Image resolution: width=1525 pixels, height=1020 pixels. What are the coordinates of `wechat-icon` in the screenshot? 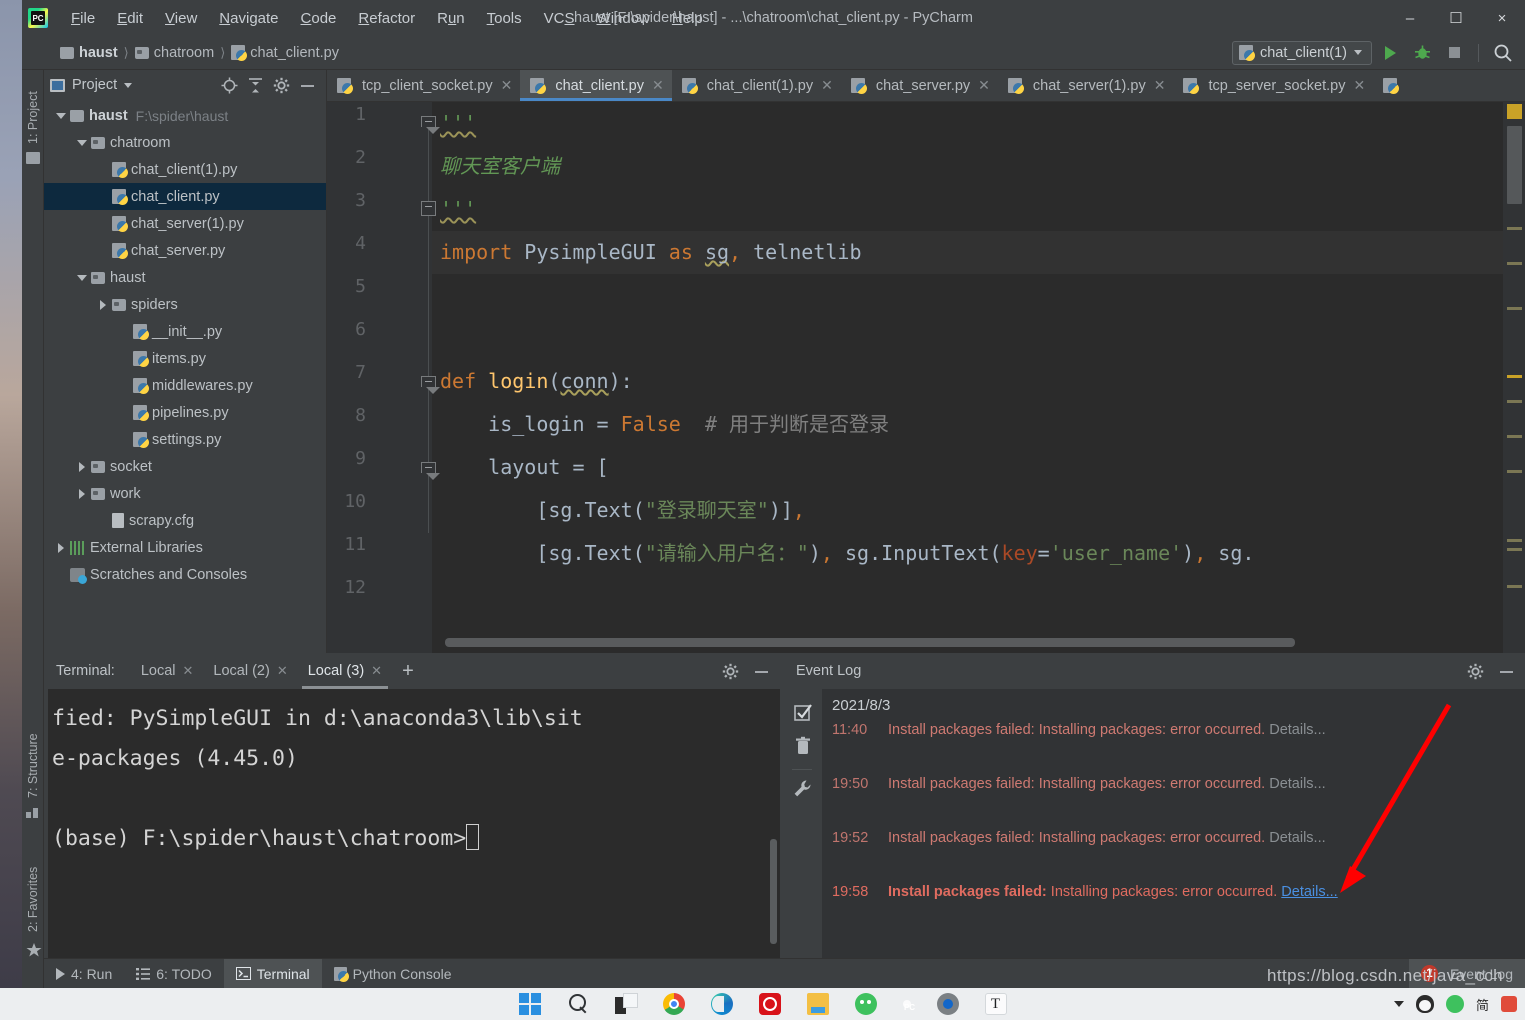 It's located at (865, 1004).